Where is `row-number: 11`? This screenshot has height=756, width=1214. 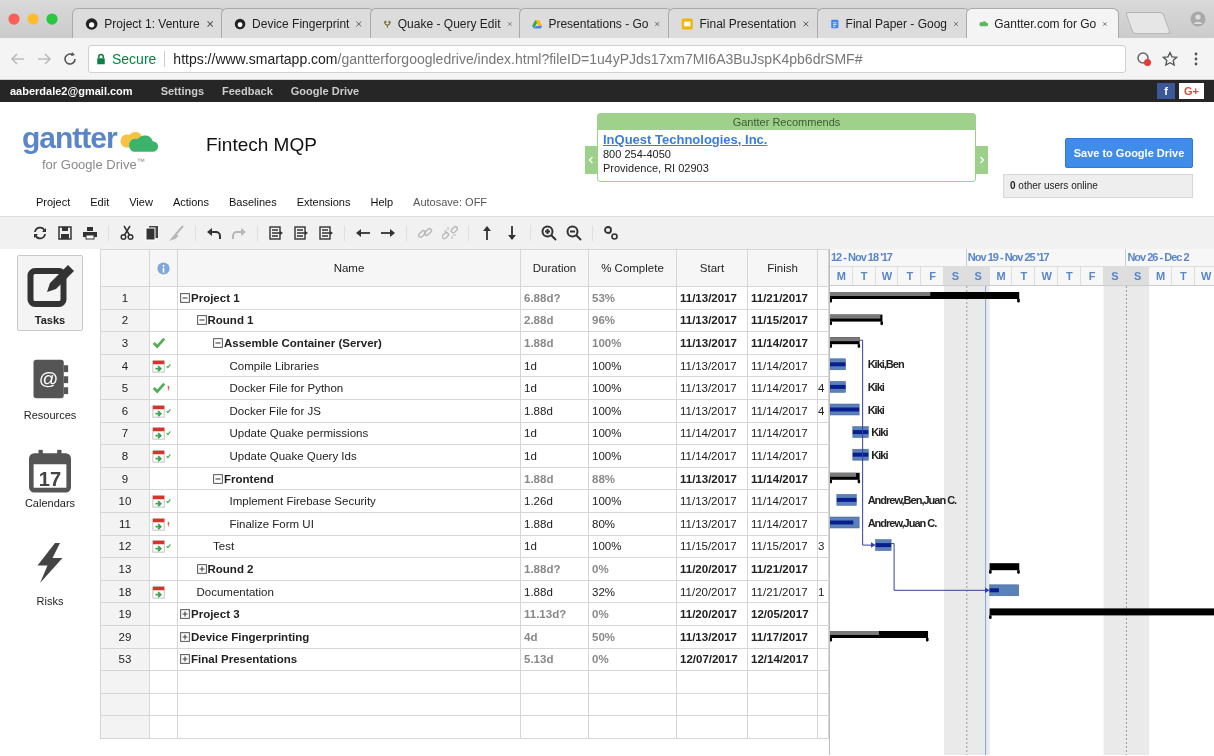 row-number: 11 is located at coordinates (125, 524).